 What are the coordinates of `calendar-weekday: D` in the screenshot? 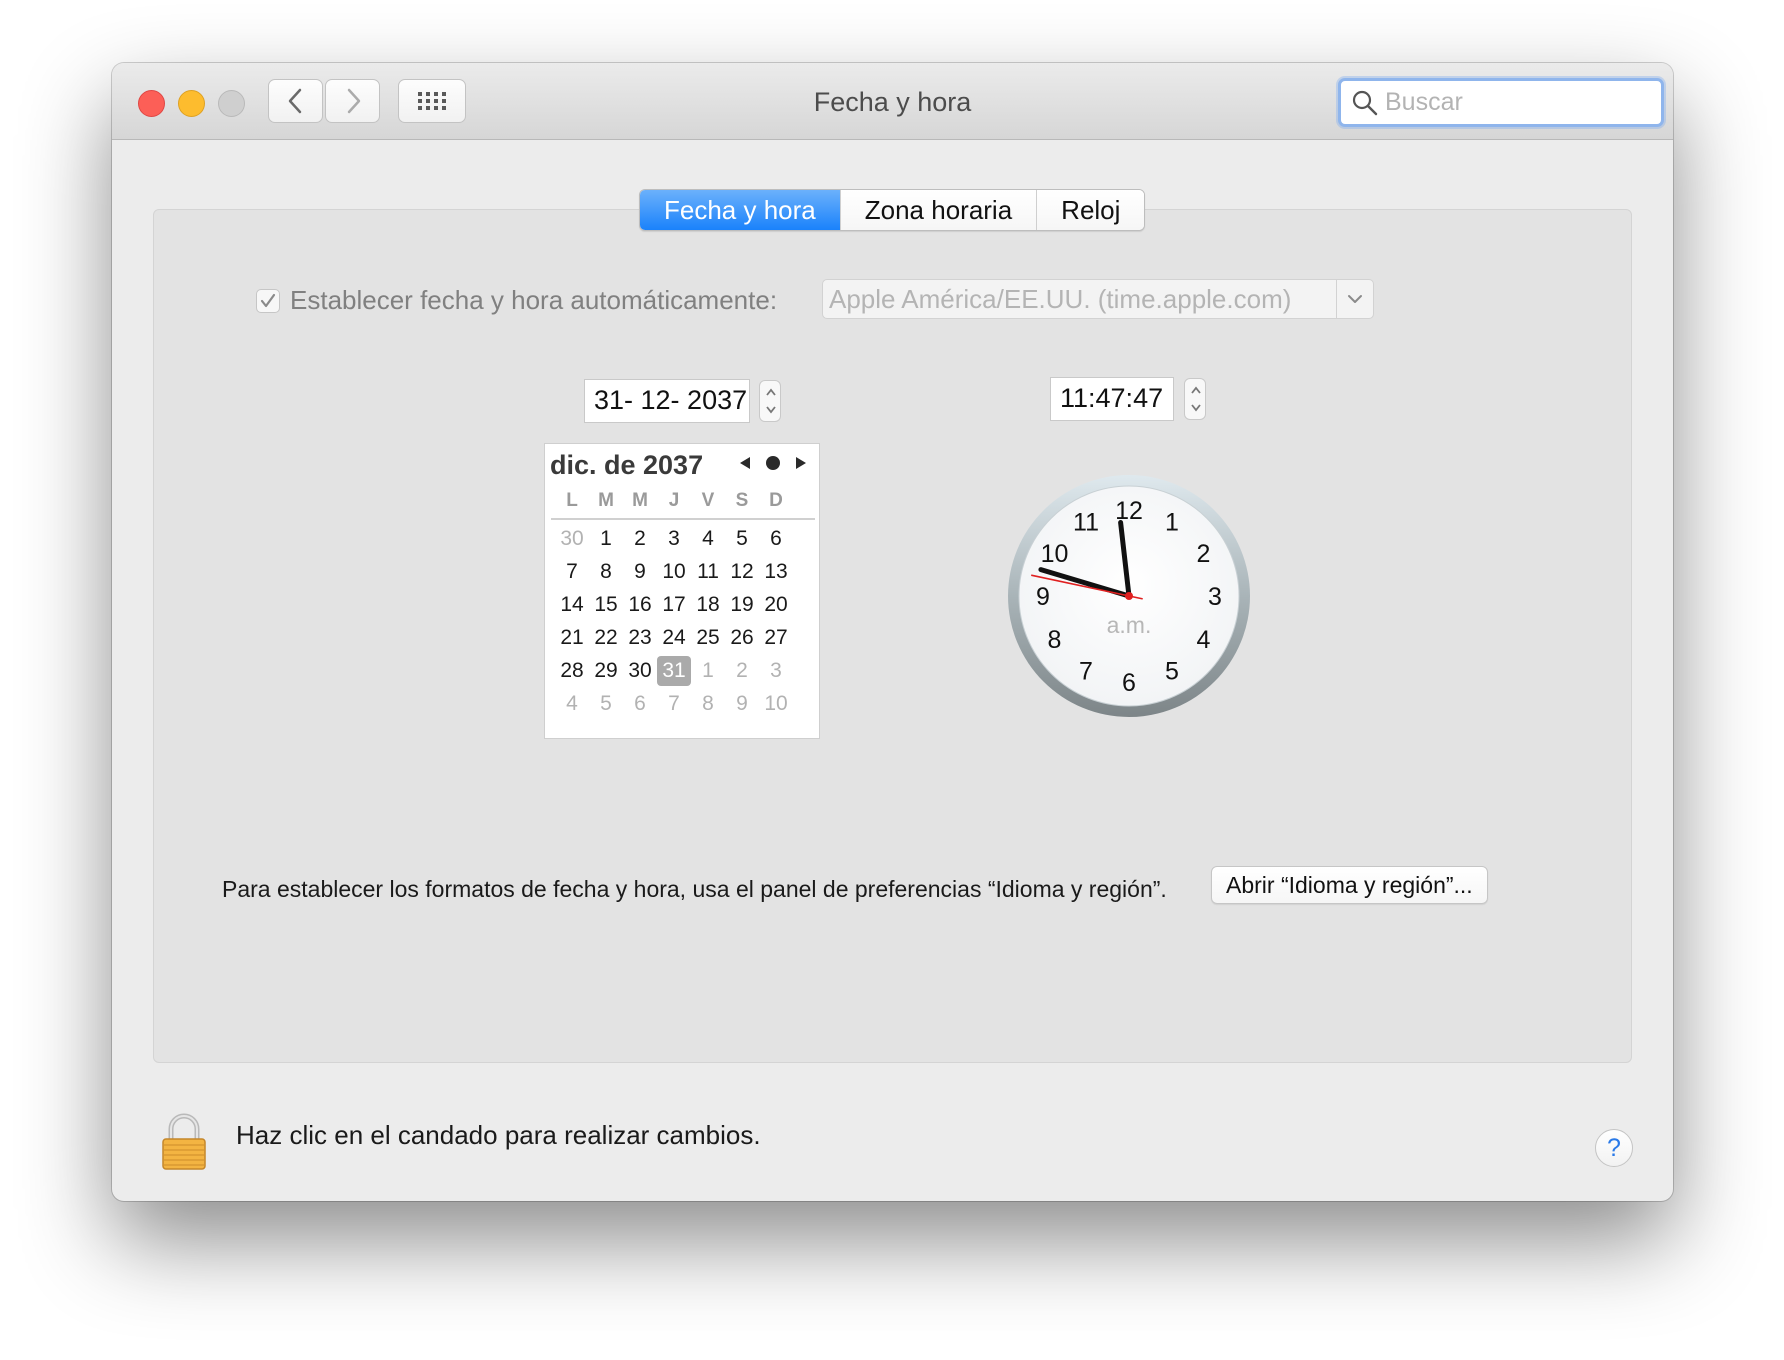 It's located at (776, 500).